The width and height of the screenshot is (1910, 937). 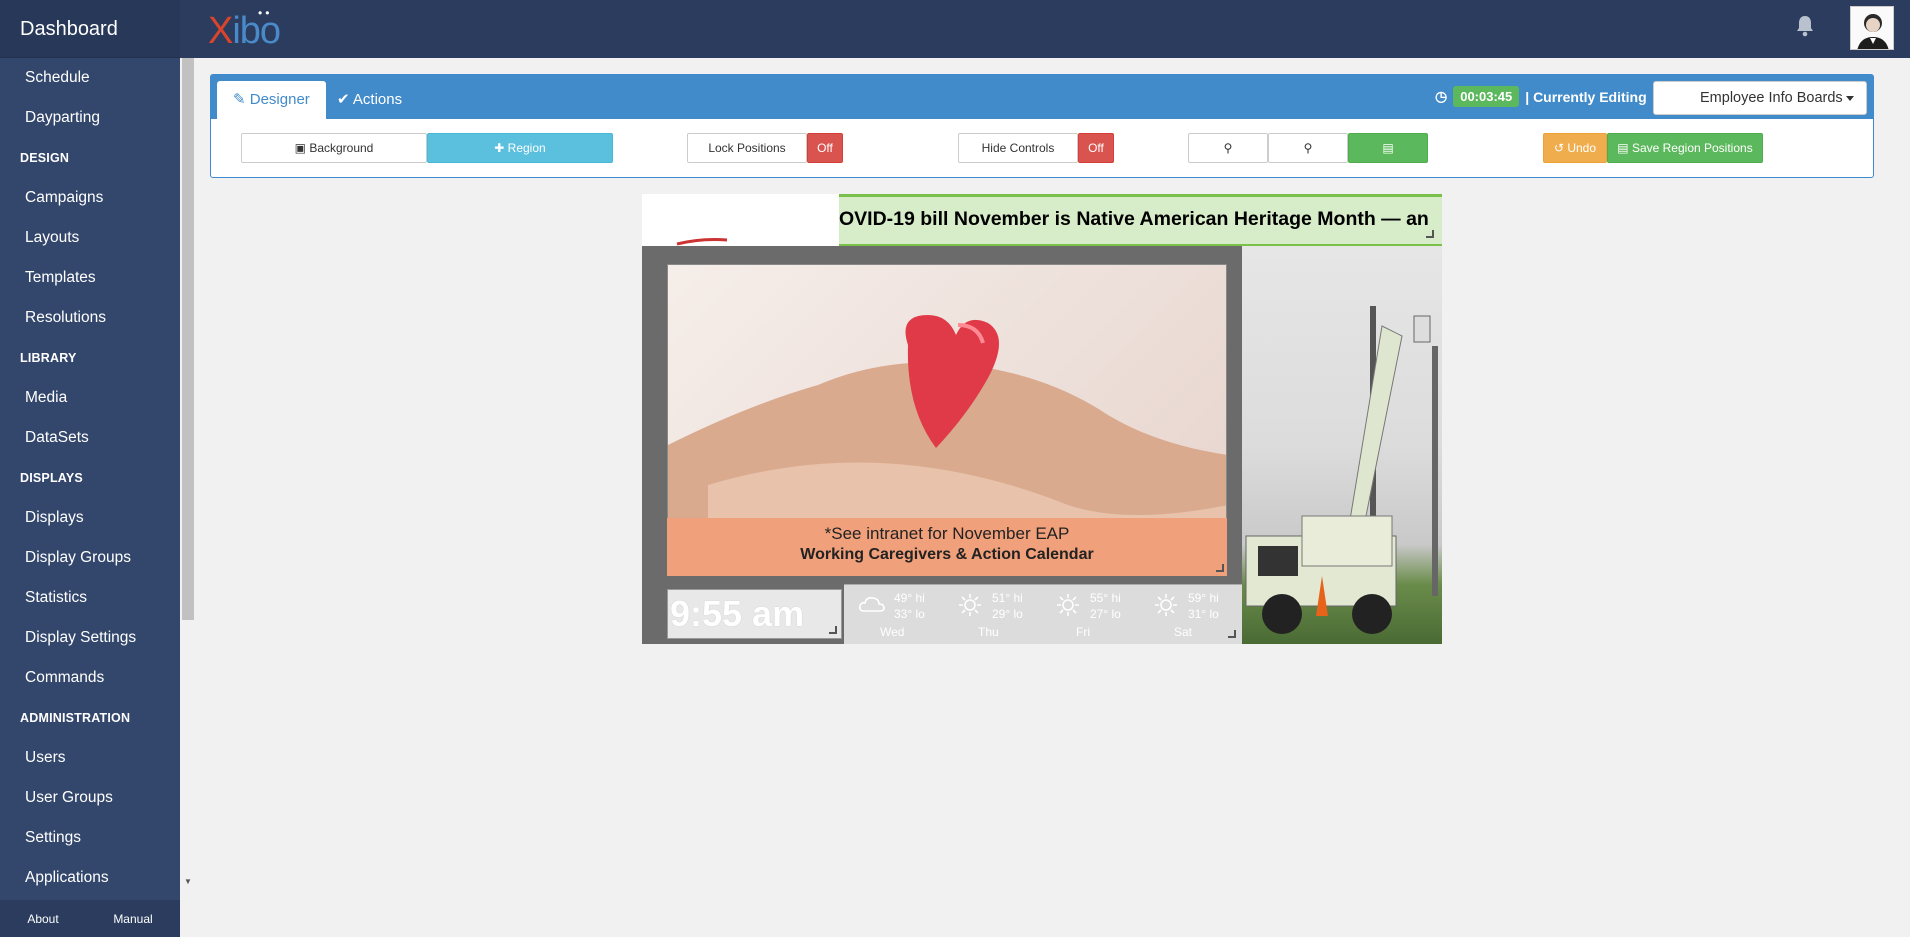 What do you see at coordinates (526, 148) in the screenshot?
I see `add-region-button-label: Region` at bounding box center [526, 148].